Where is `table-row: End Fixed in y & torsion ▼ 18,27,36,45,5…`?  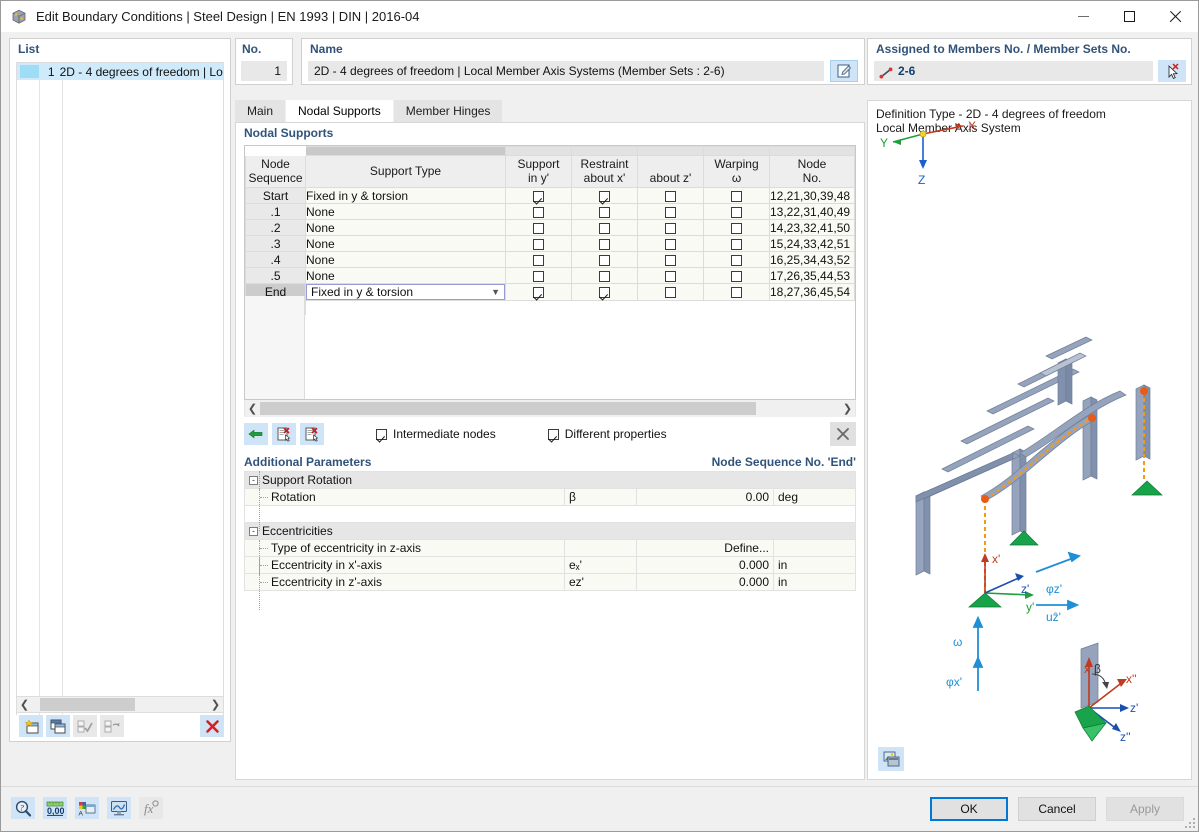 table-row: End Fixed in y & torsion ▼ 18,27,36,45,5… is located at coordinates (550, 292).